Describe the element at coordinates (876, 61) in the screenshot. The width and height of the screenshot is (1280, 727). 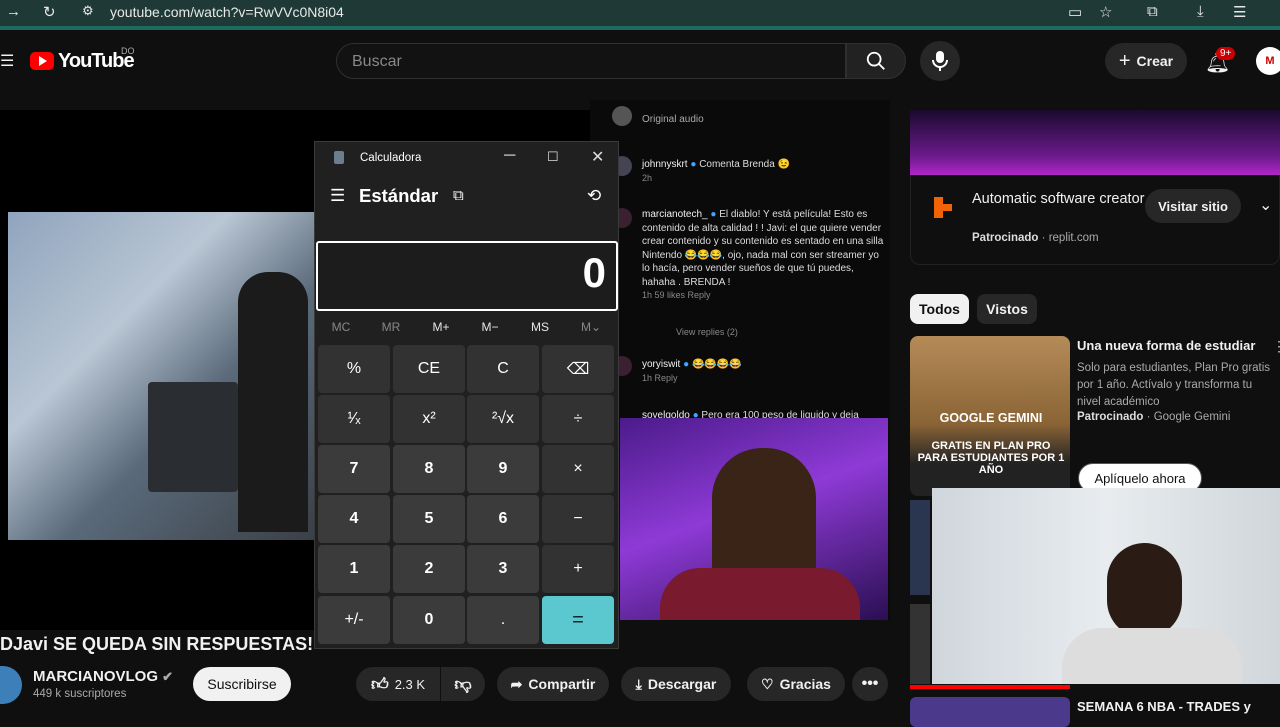
I see `search-button` at that location.